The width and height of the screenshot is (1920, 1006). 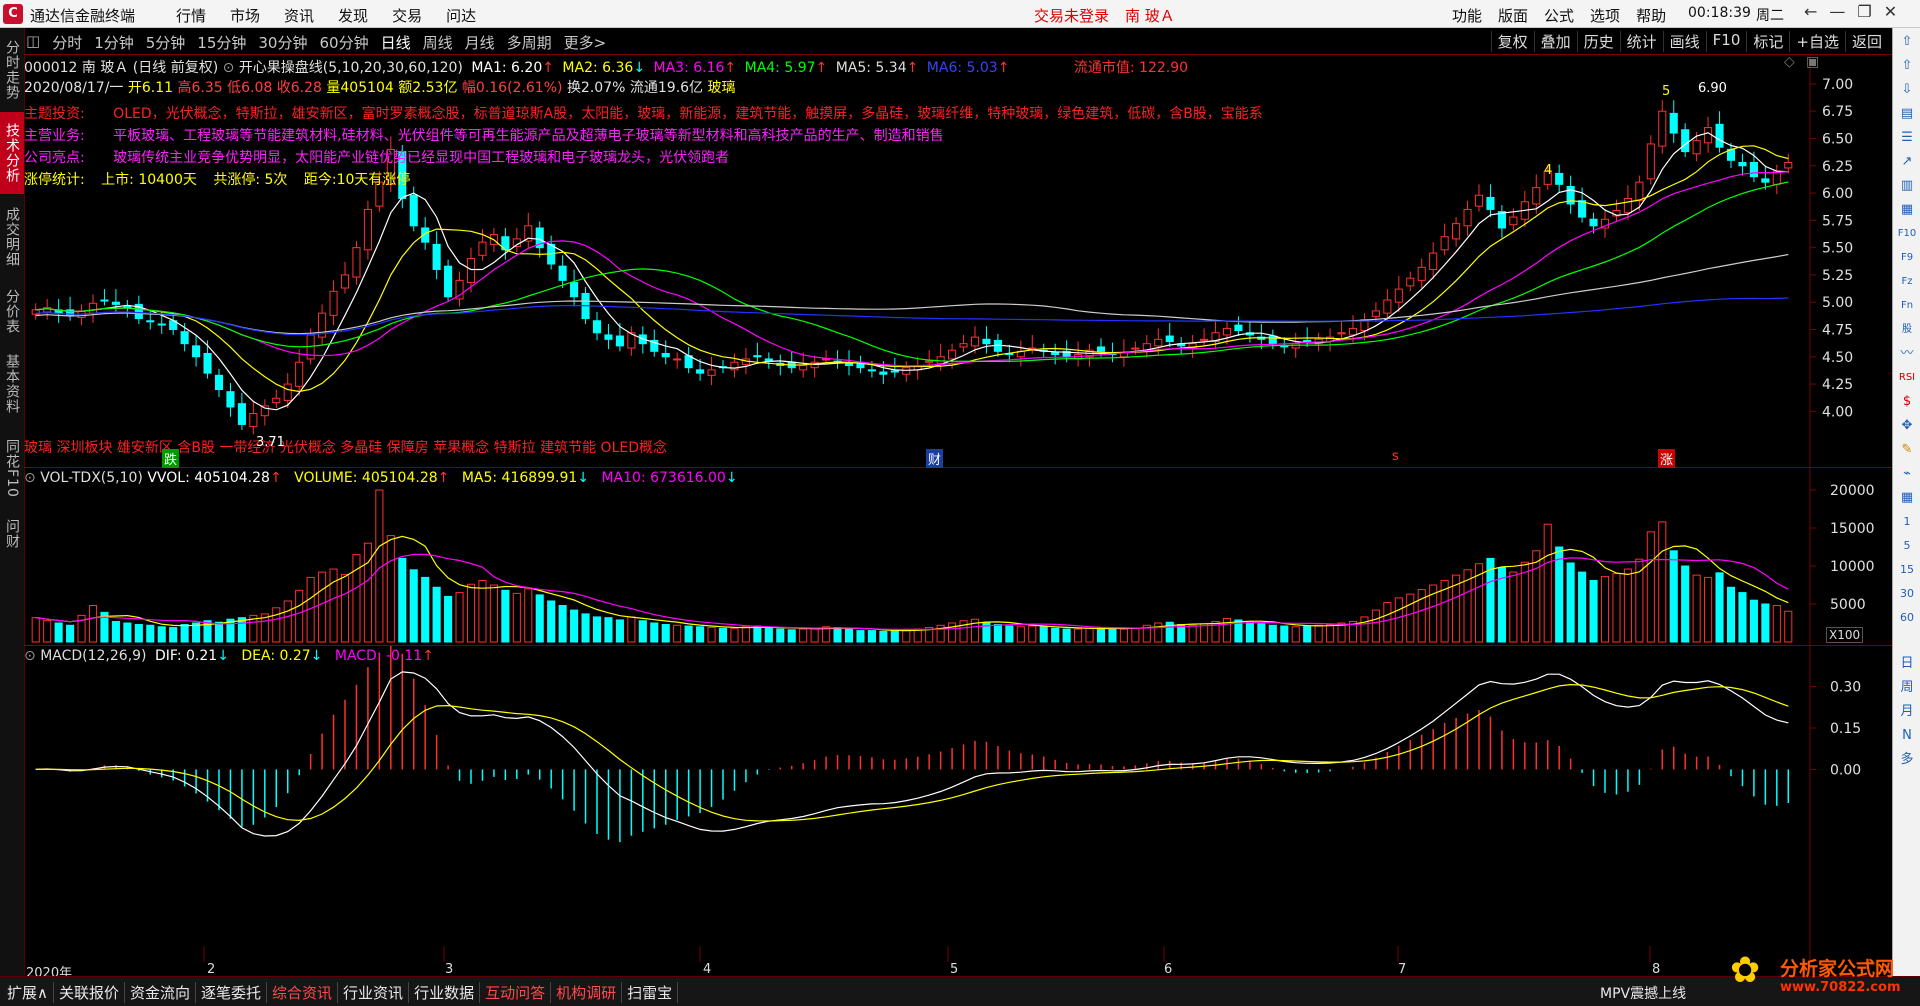 What do you see at coordinates (12, 468) in the screenshot?
I see `tab-ths-f10: 同花F10` at bounding box center [12, 468].